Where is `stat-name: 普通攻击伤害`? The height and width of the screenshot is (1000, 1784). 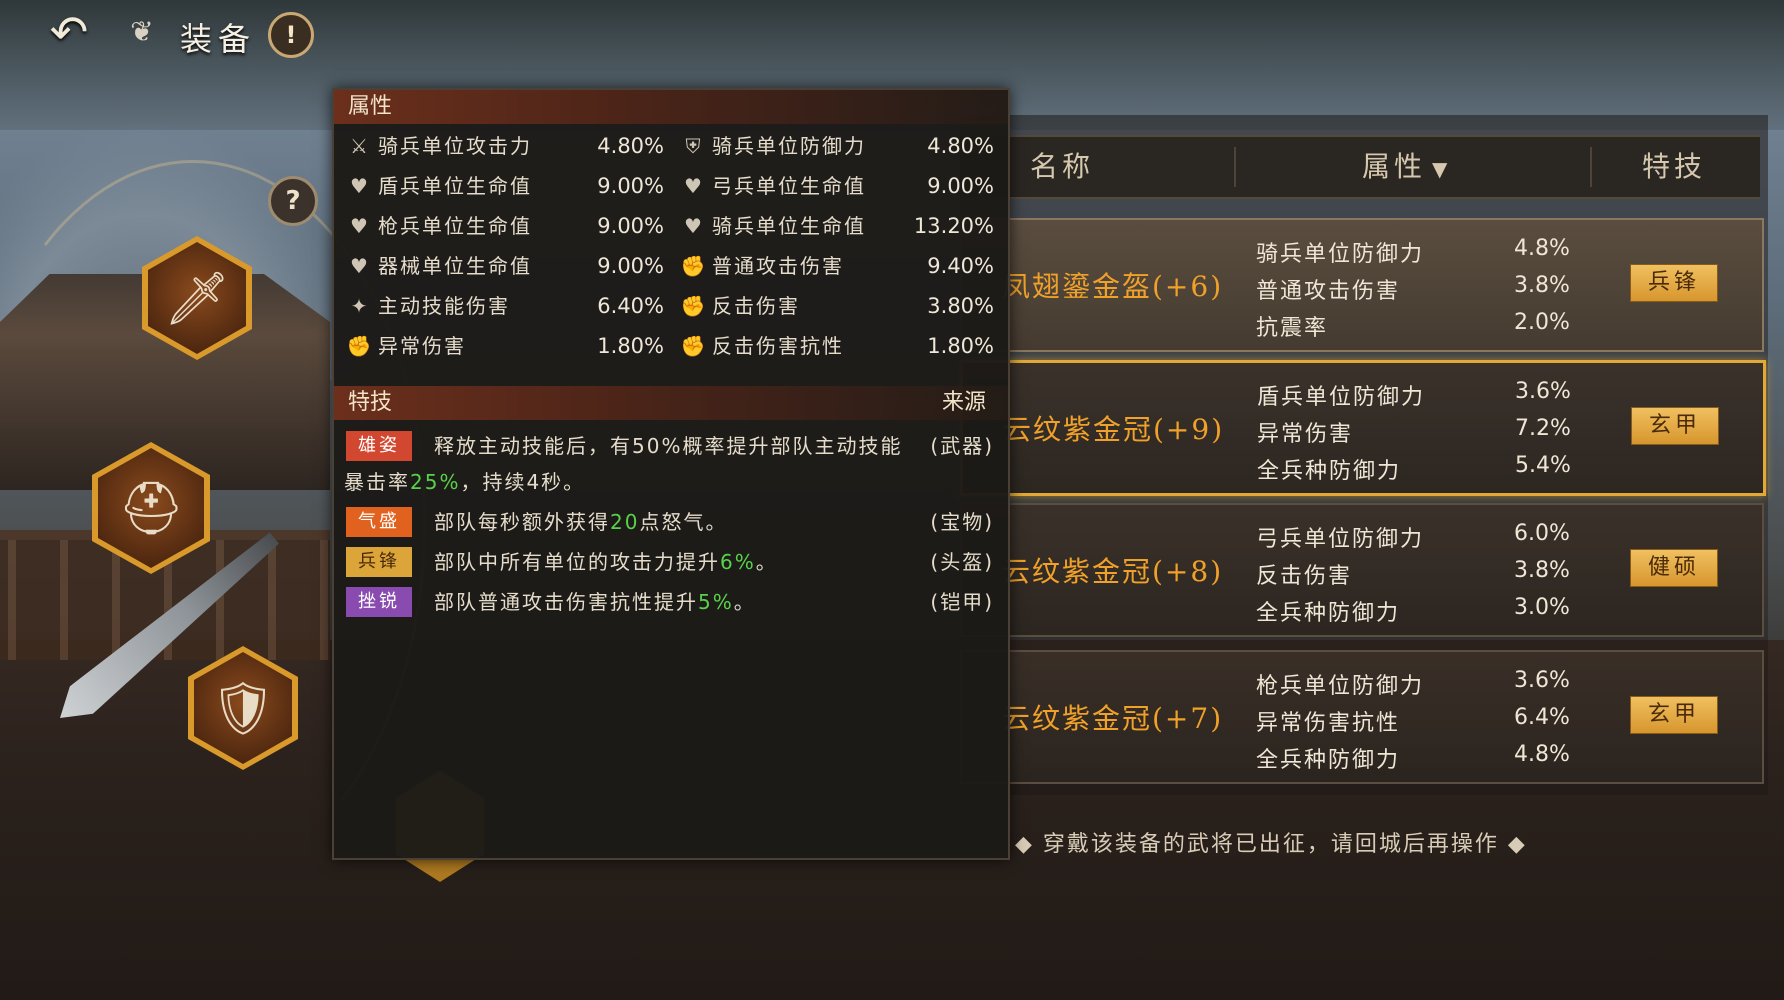 stat-name: 普通攻击伤害 is located at coordinates (1328, 291).